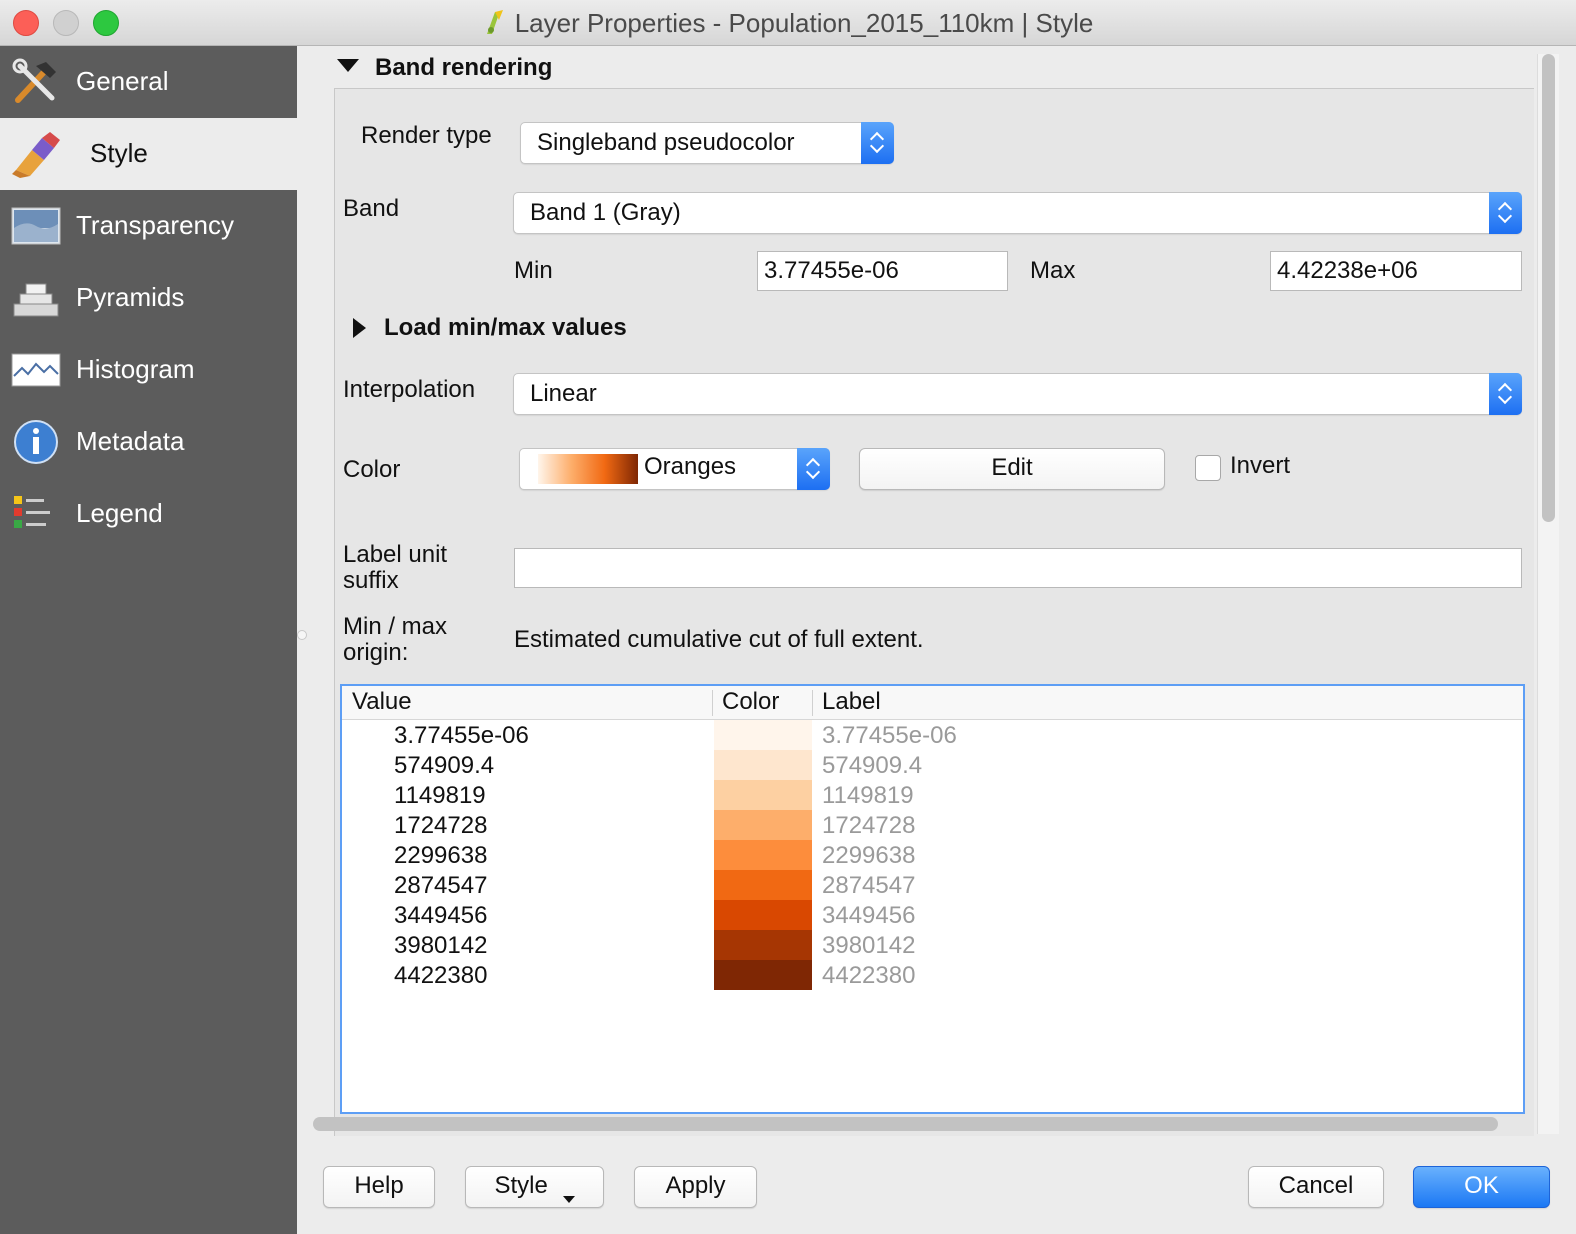 The height and width of the screenshot is (1234, 1576). I want to click on row-value: 3.77455e-06, so click(461, 736).